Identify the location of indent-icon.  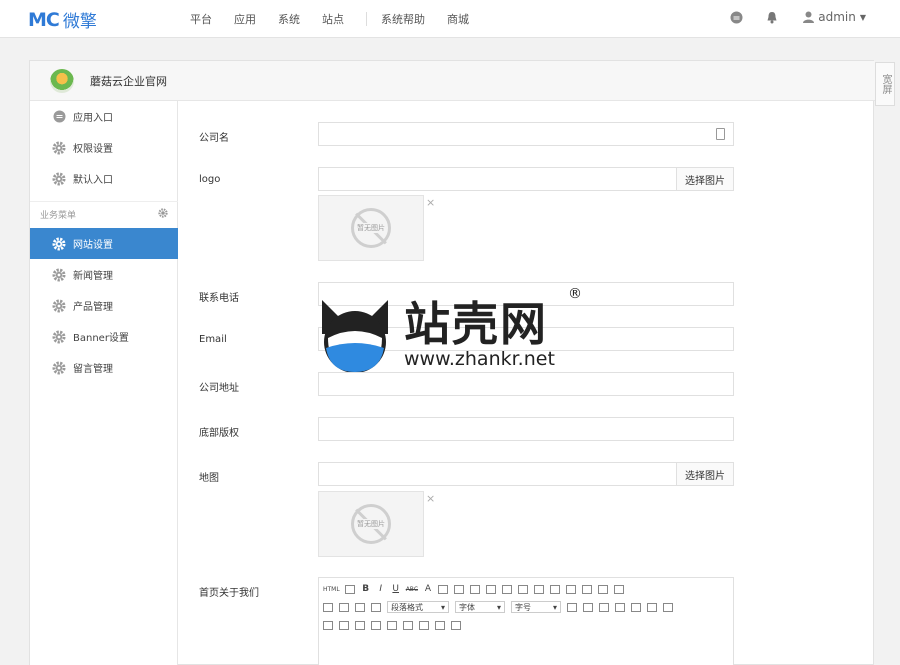
(376, 607).